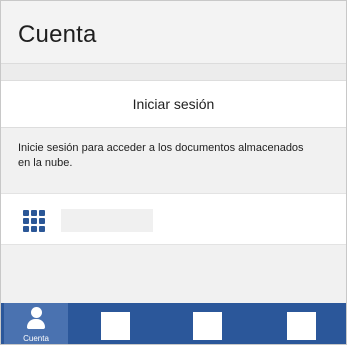  I want to click on signin-label: Iniciar sesión, so click(173, 104).